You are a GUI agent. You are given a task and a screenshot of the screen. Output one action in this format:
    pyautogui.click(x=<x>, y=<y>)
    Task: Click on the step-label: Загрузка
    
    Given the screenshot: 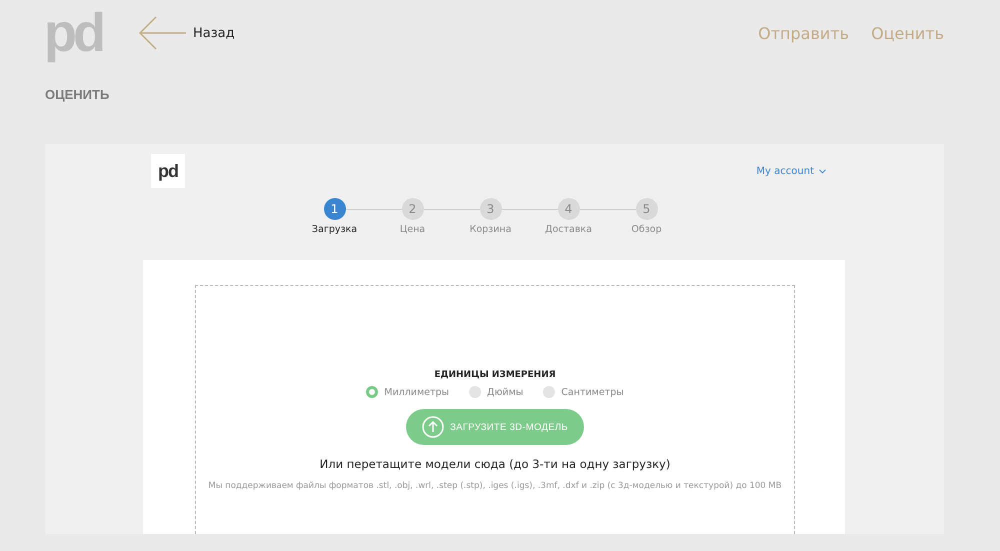 What is the action you would take?
    pyautogui.click(x=335, y=229)
    